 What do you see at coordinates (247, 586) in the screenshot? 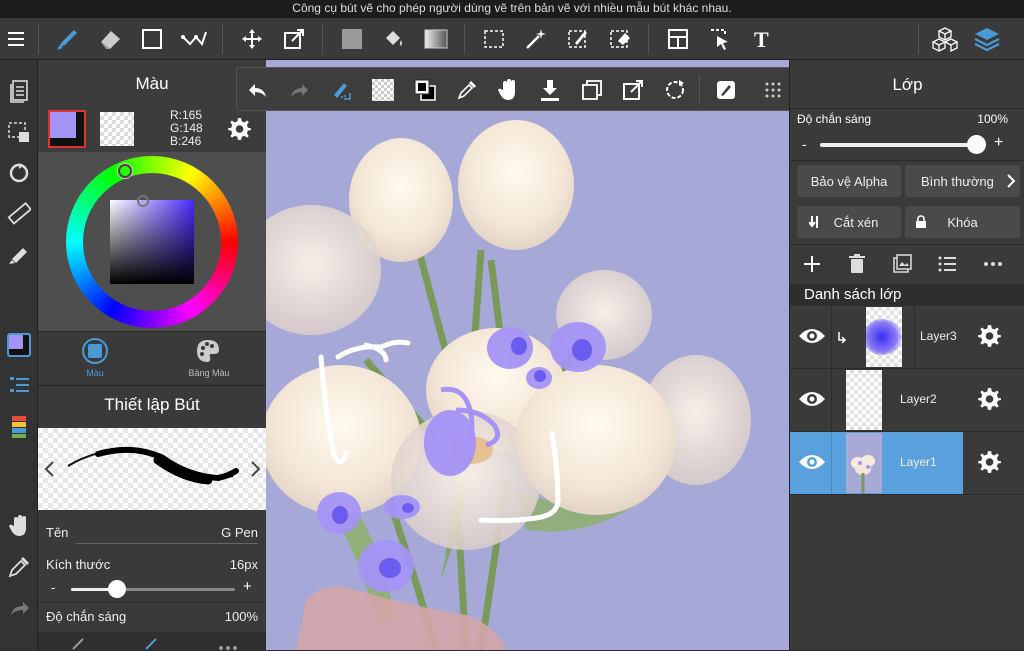
I see `size-plus-button: +` at bounding box center [247, 586].